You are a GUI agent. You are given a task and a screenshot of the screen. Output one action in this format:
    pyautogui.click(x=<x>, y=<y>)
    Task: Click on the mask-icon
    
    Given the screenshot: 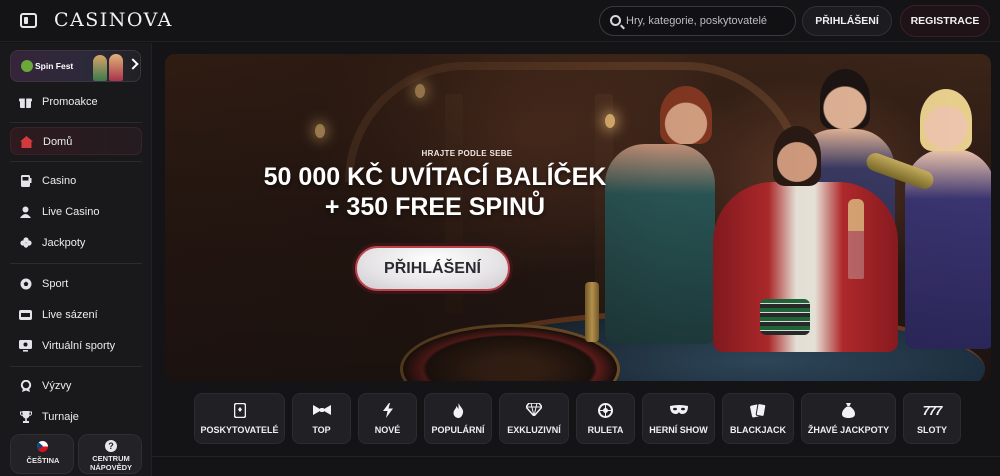 What is the action you would take?
    pyautogui.click(x=678, y=411)
    